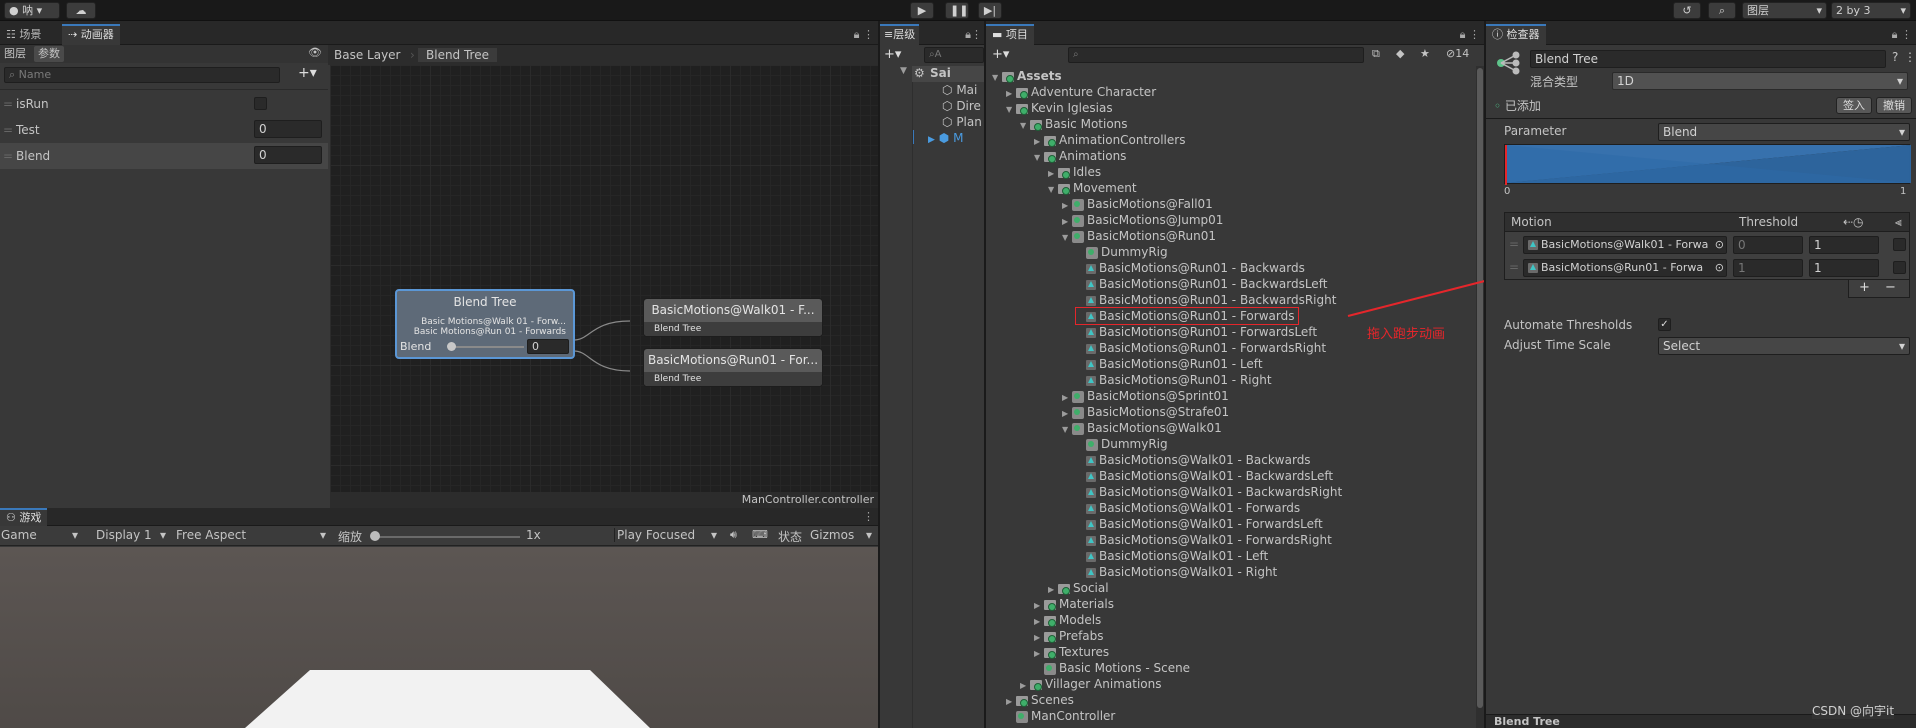 The image size is (1916, 728). Describe the element at coordinates (1078, 588) in the screenshot. I see `project-folder-item: ▶ Social` at that location.